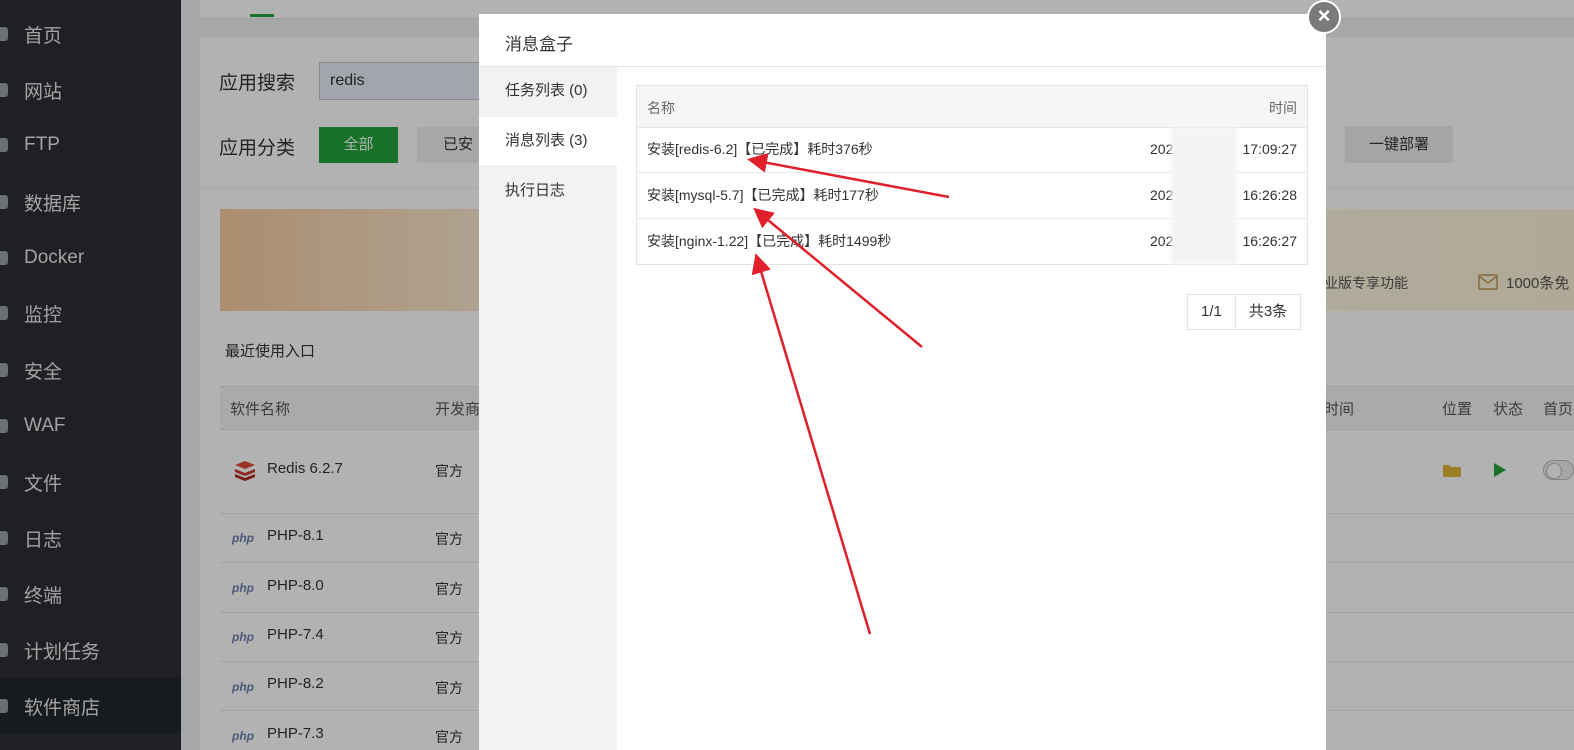  What do you see at coordinates (548, 191) in the screenshot?
I see `tab-execution-log: 执行日志` at bounding box center [548, 191].